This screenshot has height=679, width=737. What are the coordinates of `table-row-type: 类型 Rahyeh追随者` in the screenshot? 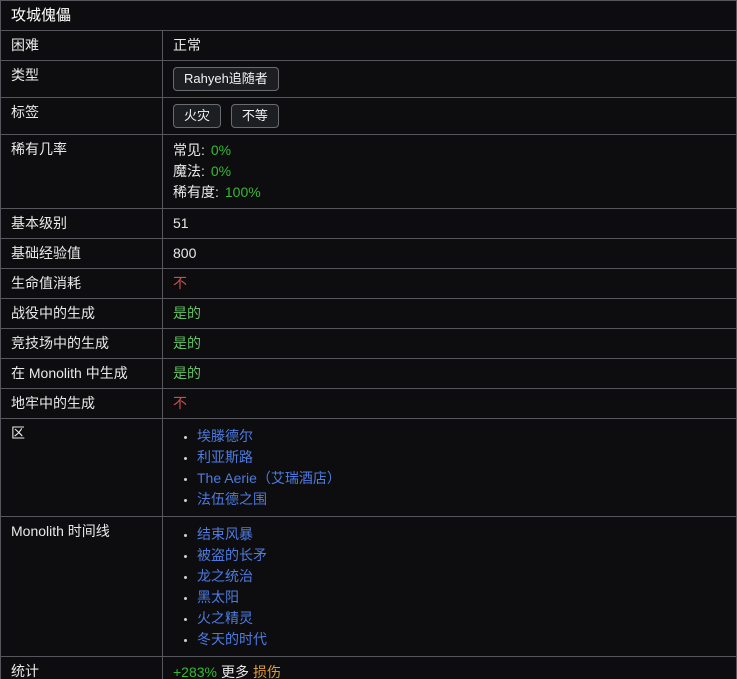 It's located at (368, 79).